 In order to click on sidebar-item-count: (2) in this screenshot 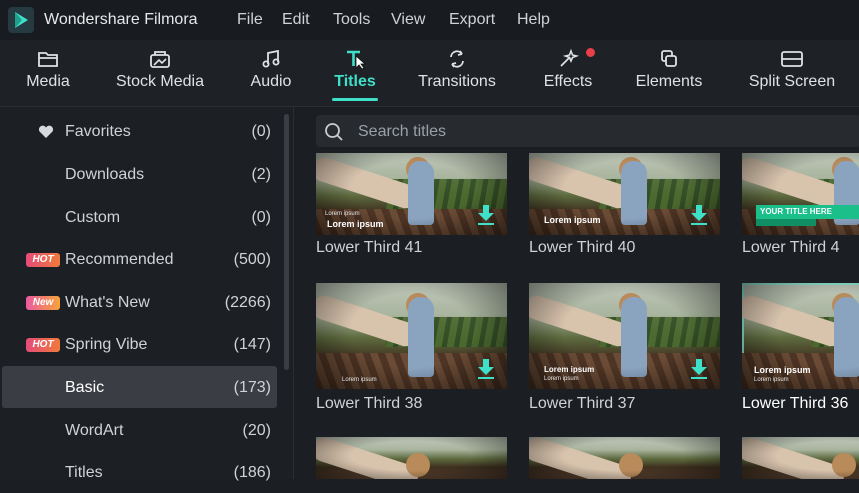, I will do `click(261, 174)`.